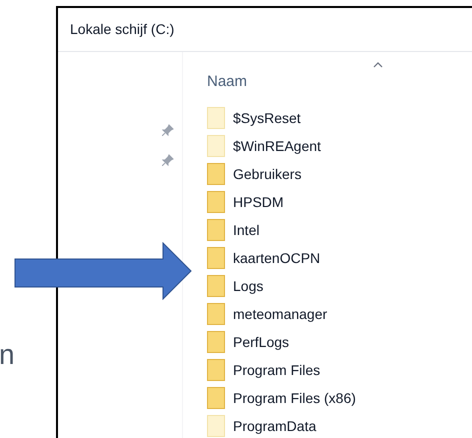  Describe the element at coordinates (248, 286) in the screenshot. I see `folder-name: Logs` at that location.